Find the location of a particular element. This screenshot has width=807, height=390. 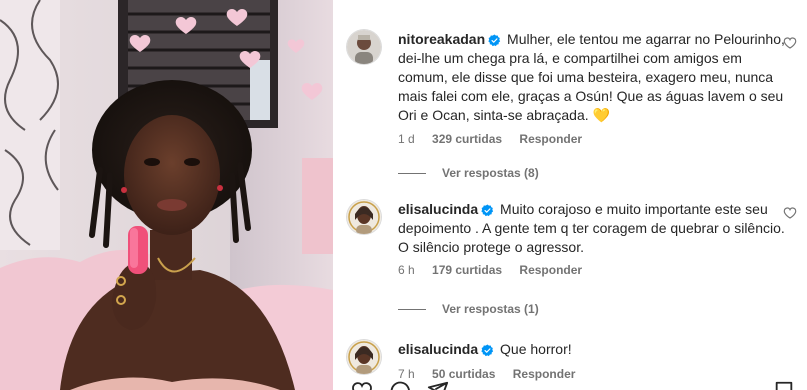

comment-icon is located at coordinates (400, 385).